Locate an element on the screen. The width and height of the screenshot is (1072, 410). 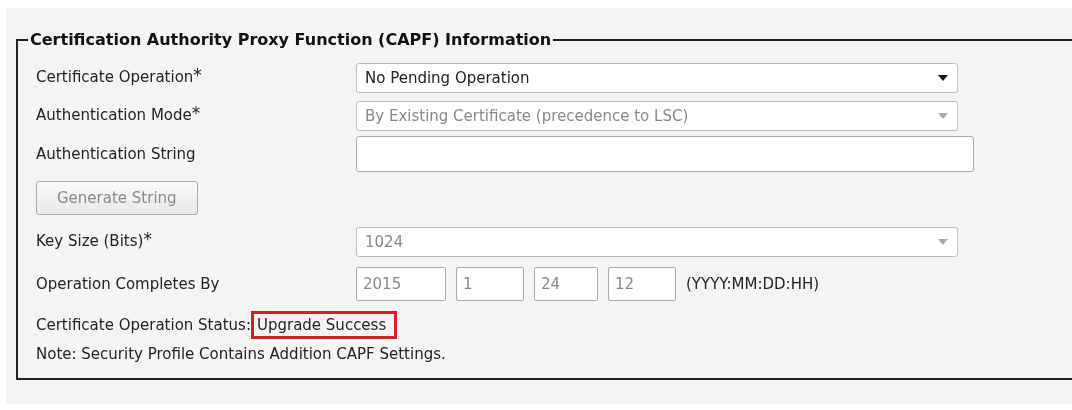
status-value: Upgrade Success is located at coordinates (324, 325).